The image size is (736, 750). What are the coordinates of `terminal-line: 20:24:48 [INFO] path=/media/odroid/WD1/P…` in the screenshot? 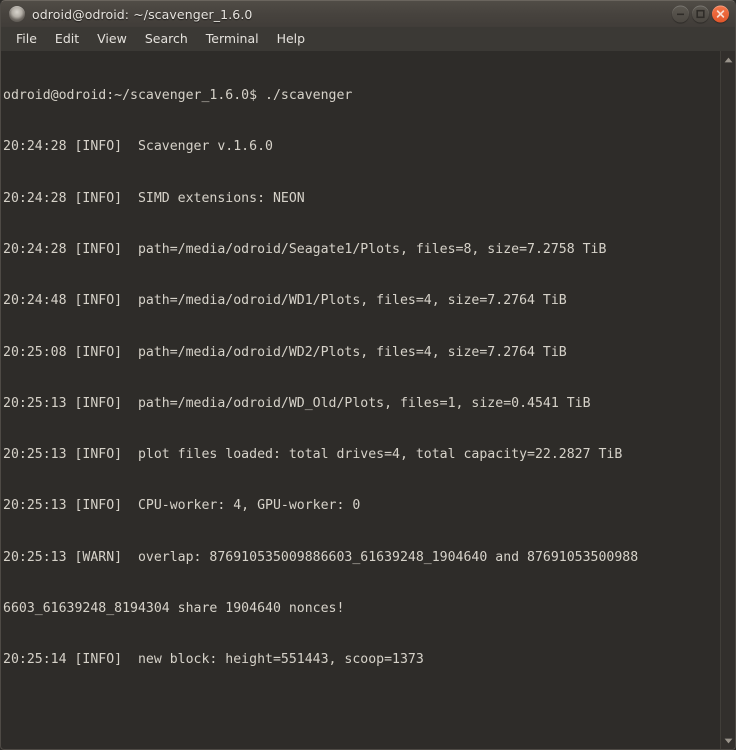 It's located at (285, 301).